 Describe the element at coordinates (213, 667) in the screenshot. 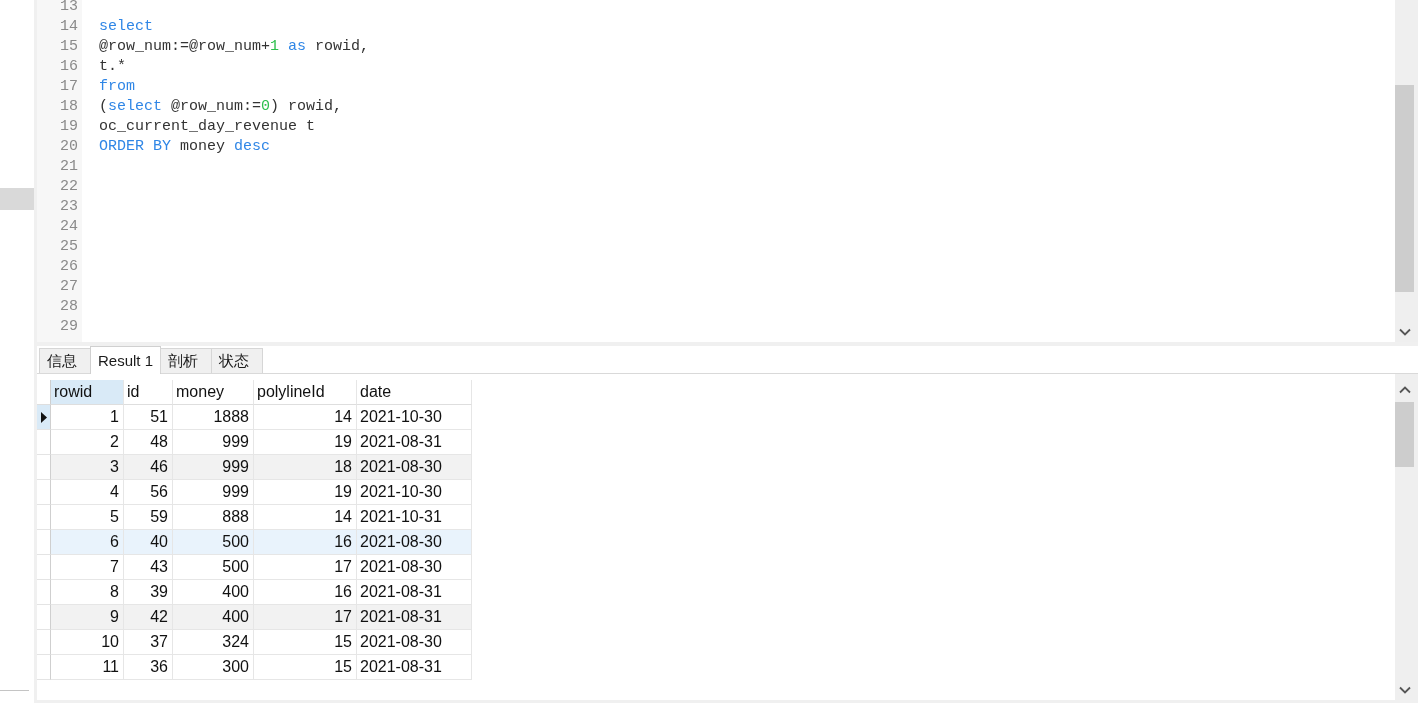

I see `table-cell: 300` at that location.